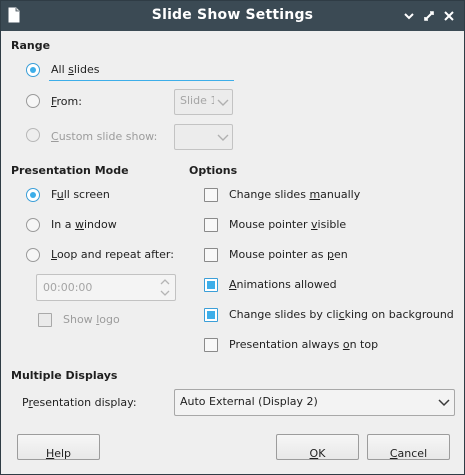  What do you see at coordinates (211, 315) in the screenshot?
I see `change-slides-on-click-checkbox` at bounding box center [211, 315].